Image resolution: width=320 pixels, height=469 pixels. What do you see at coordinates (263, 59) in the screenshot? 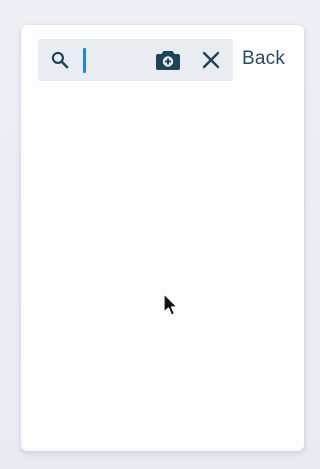
I see `back-button: Back` at bounding box center [263, 59].